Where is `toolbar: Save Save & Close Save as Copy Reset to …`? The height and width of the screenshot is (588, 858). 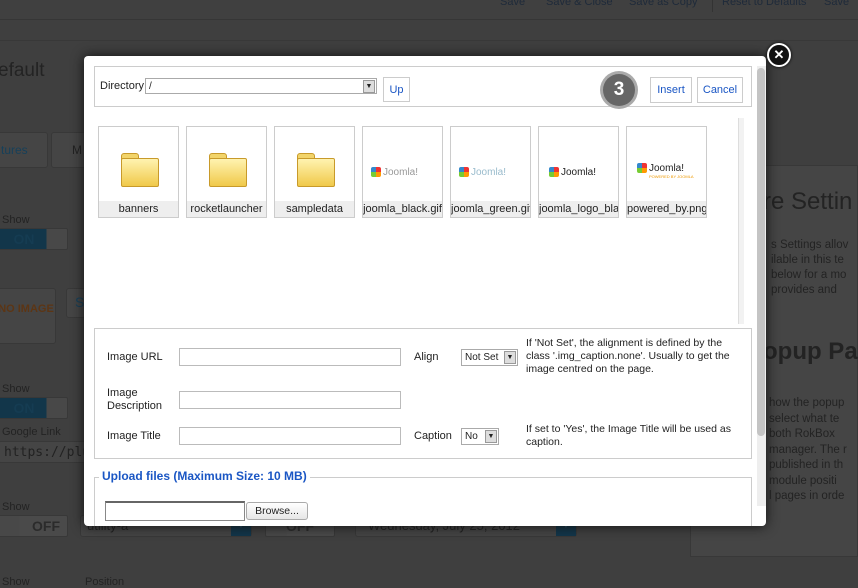 toolbar: Save Save & Close Save as Copy Reset to … is located at coordinates (429, 10).